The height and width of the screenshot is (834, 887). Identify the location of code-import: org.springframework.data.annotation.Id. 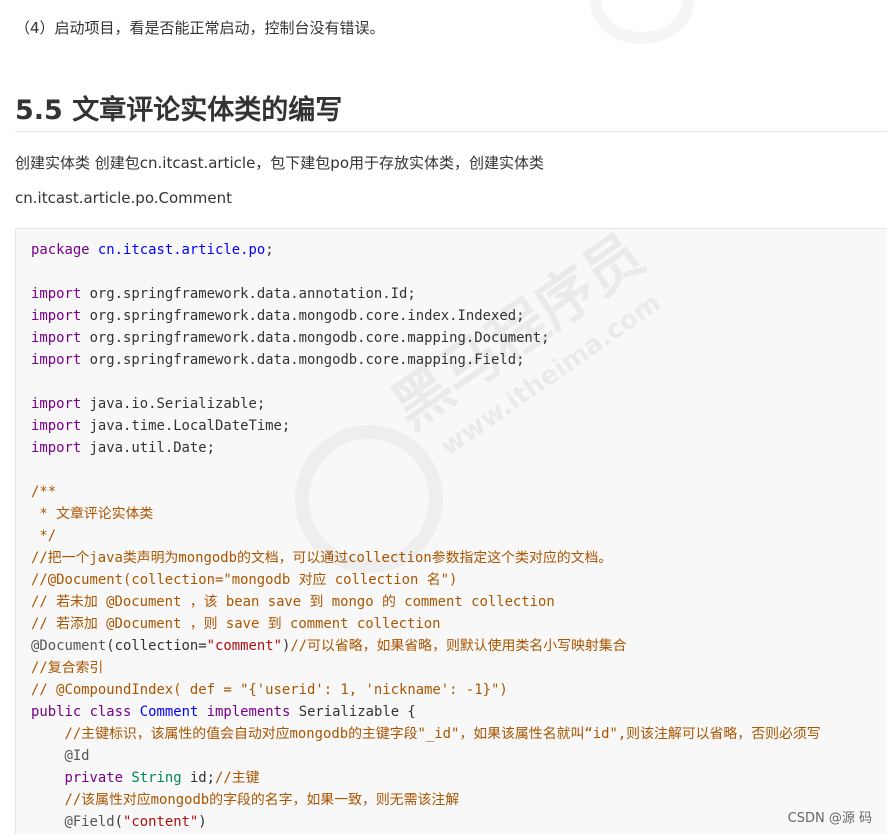
(248, 294).